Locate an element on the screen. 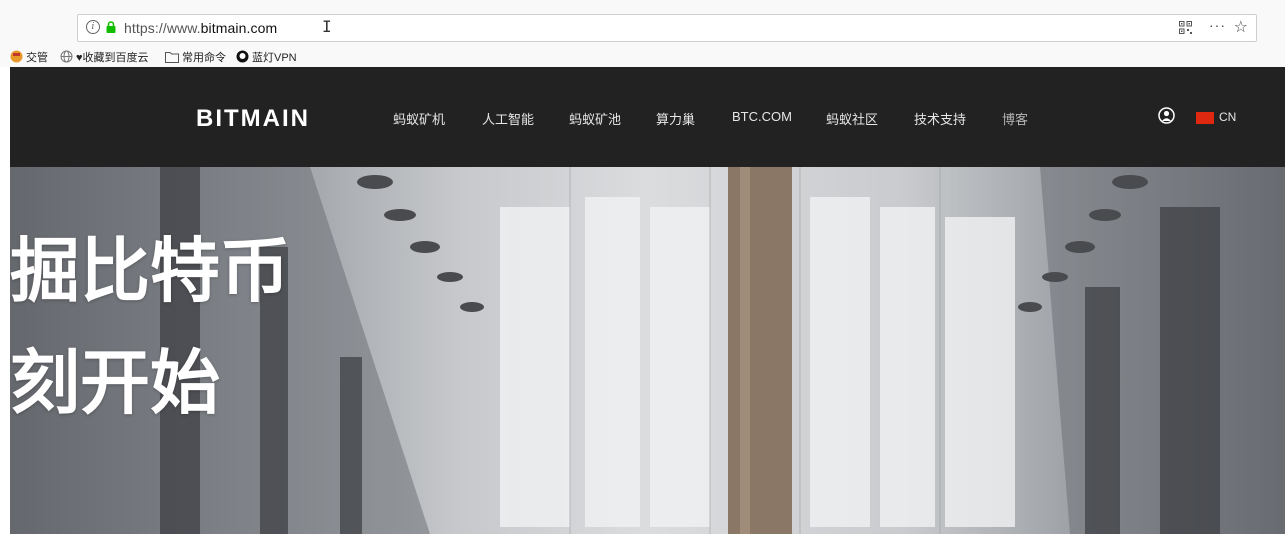 This screenshot has width=1285, height=534. nav-item-btc-com: BTC.COM is located at coordinates (762, 116).